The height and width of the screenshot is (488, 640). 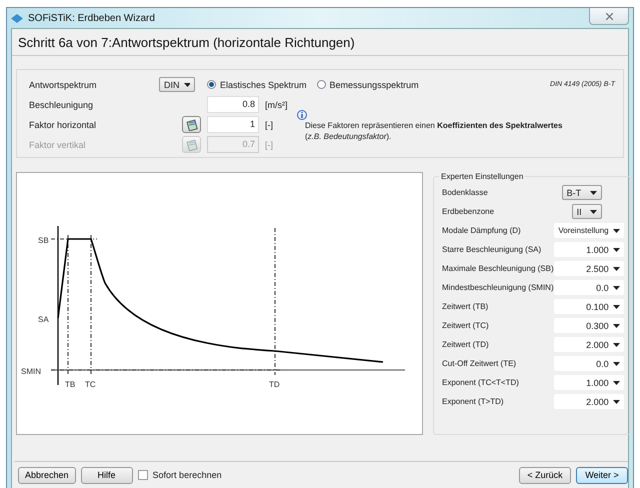 I want to click on factor-button, so click(x=191, y=124).